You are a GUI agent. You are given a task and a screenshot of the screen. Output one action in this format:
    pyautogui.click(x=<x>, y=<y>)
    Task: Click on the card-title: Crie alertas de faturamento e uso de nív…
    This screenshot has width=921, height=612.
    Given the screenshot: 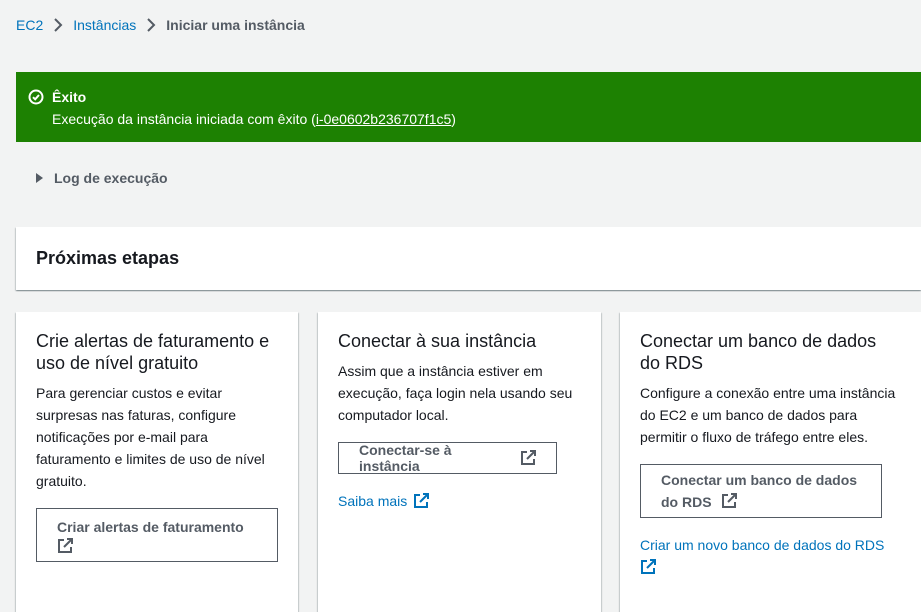 What is the action you would take?
    pyautogui.click(x=153, y=352)
    